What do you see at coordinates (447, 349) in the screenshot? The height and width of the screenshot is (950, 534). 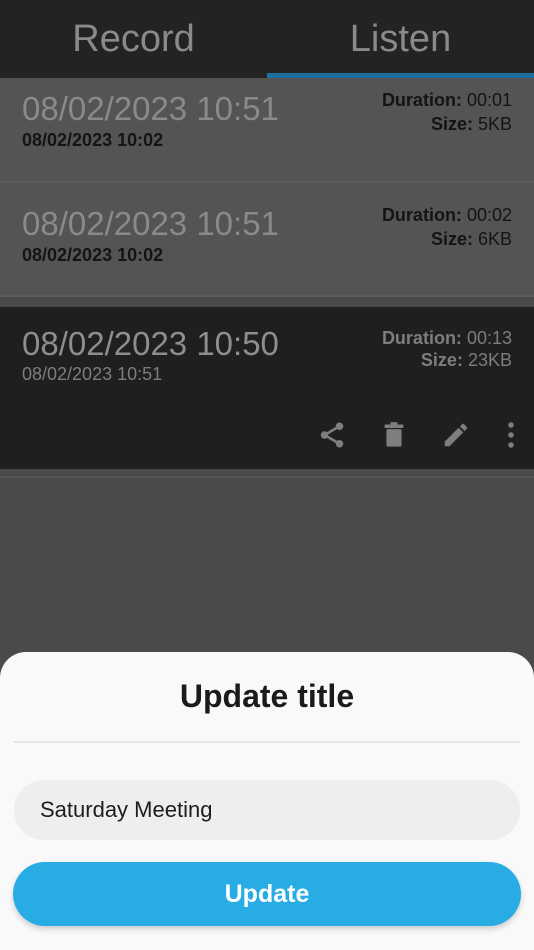 I see `recording-meta: Duration: 00:13 Size: 23KB` at bounding box center [447, 349].